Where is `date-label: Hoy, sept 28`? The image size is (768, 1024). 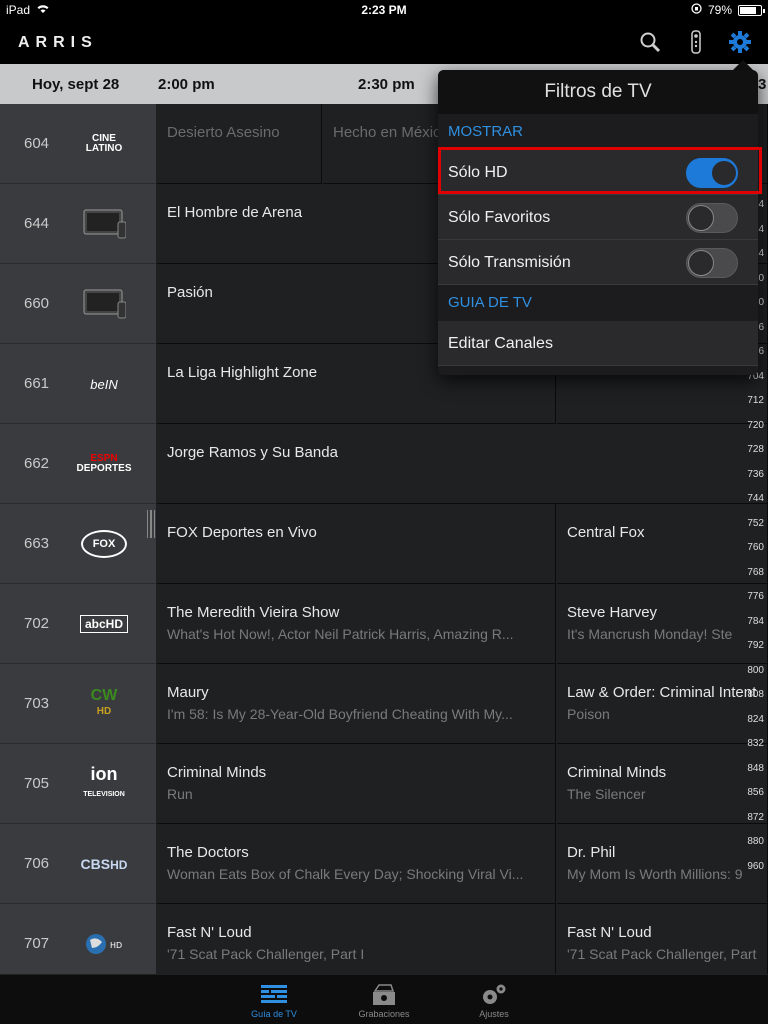 date-label: Hoy, sept 28 is located at coordinates (76, 84).